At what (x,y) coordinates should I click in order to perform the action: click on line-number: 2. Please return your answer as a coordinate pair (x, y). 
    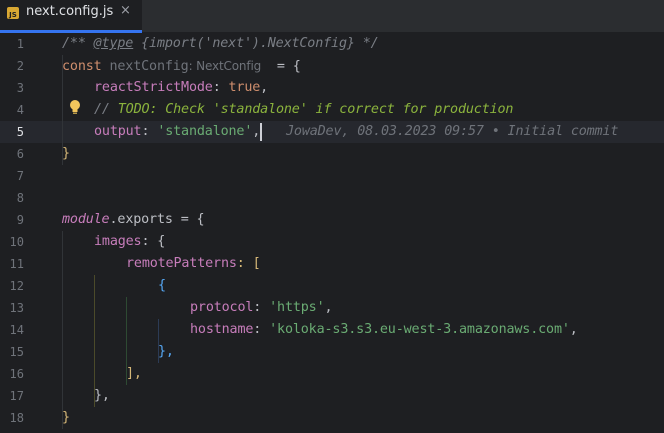
    Looking at the image, I should click on (20, 66).